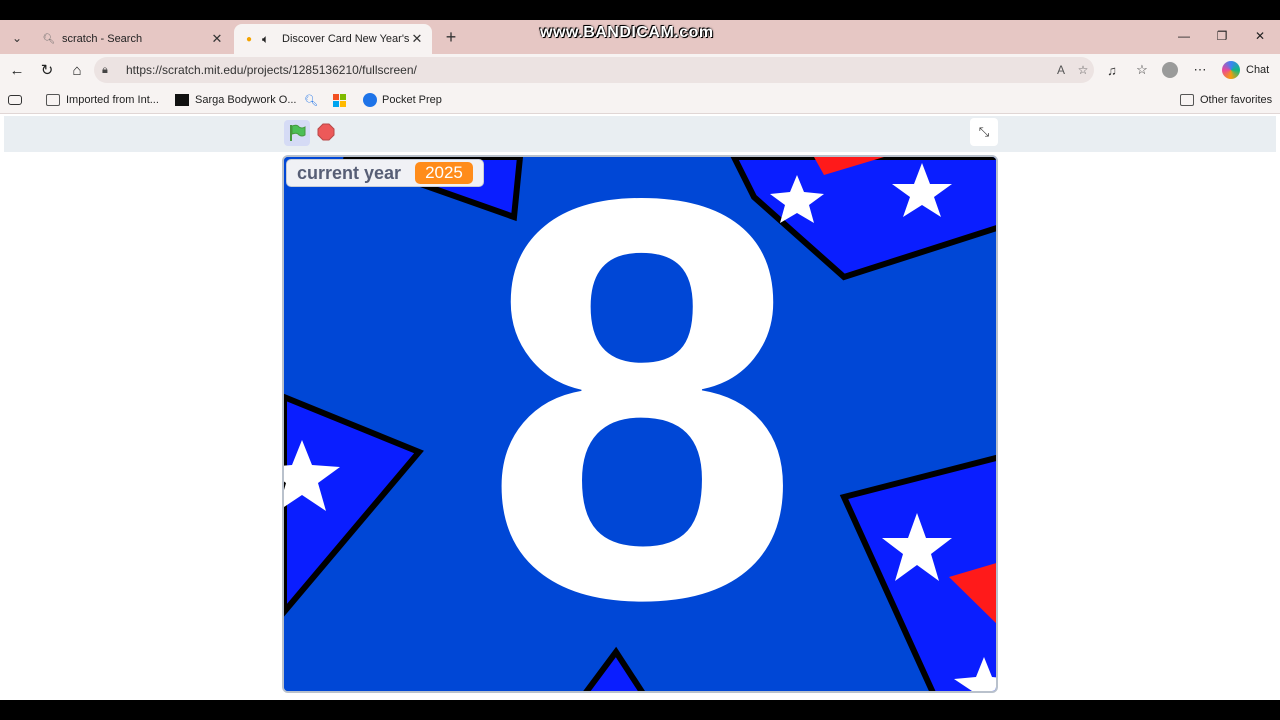 This screenshot has height=720, width=1280. Describe the element at coordinates (1231, 70) in the screenshot. I see `copilot-icon` at that location.